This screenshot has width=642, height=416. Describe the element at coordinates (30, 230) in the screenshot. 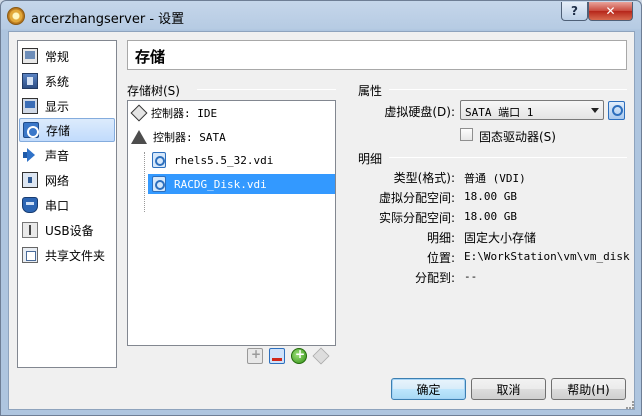

I see `usb-icon` at that location.